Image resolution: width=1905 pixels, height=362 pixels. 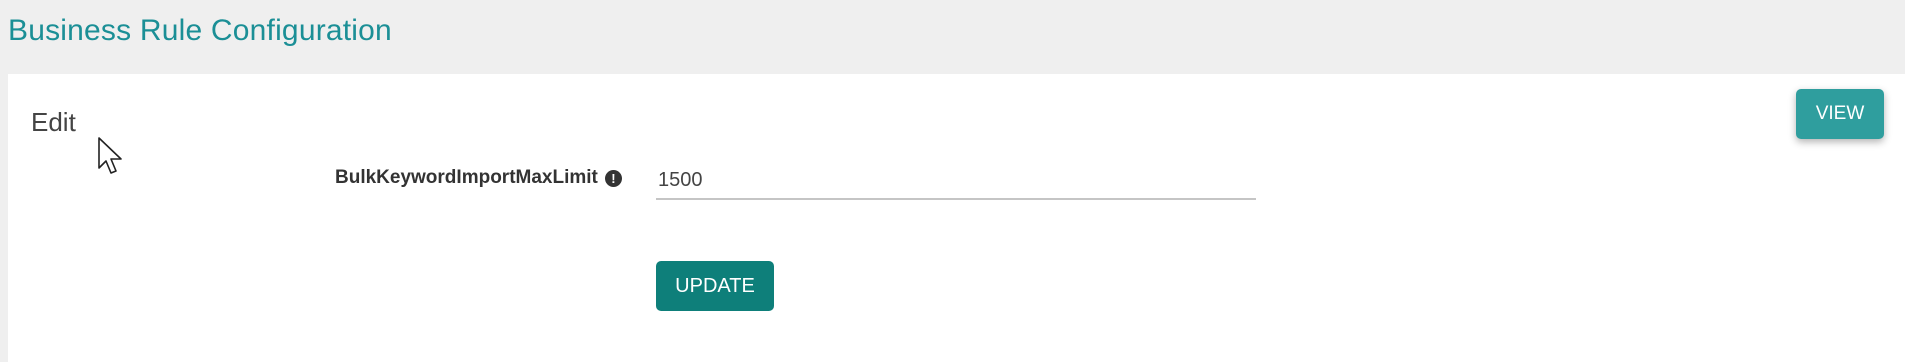 What do you see at coordinates (613, 178) in the screenshot?
I see `info-icon: !` at bounding box center [613, 178].